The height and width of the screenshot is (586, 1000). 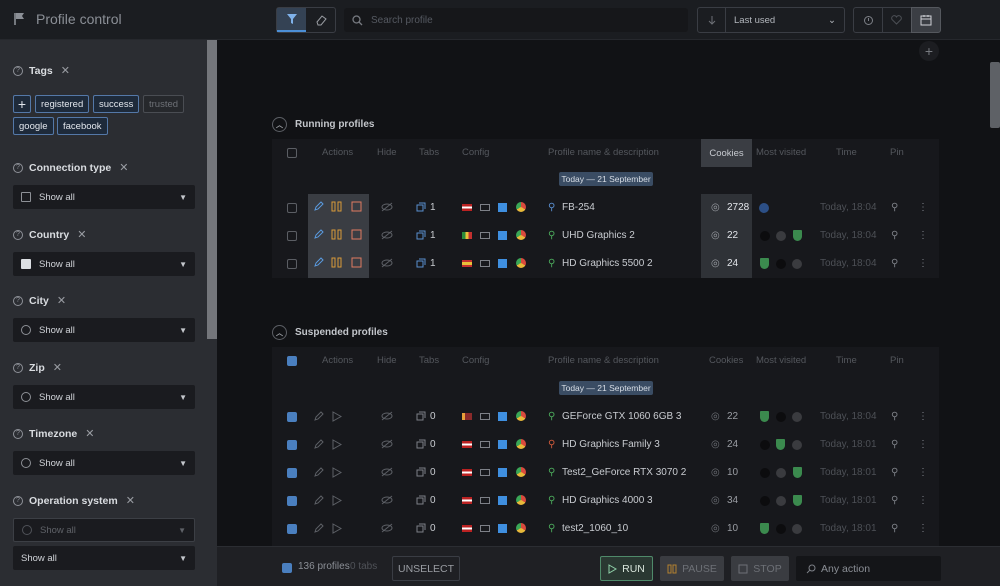 I want to click on run-button: RUN, so click(x=626, y=568).